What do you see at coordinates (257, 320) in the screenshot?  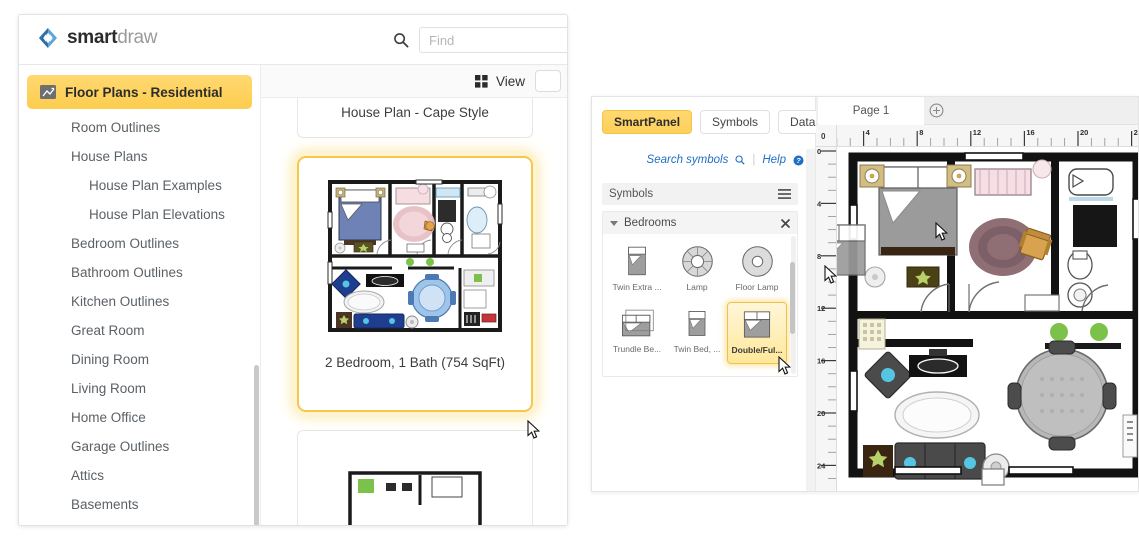 I see `sidebar-scrollbar` at bounding box center [257, 320].